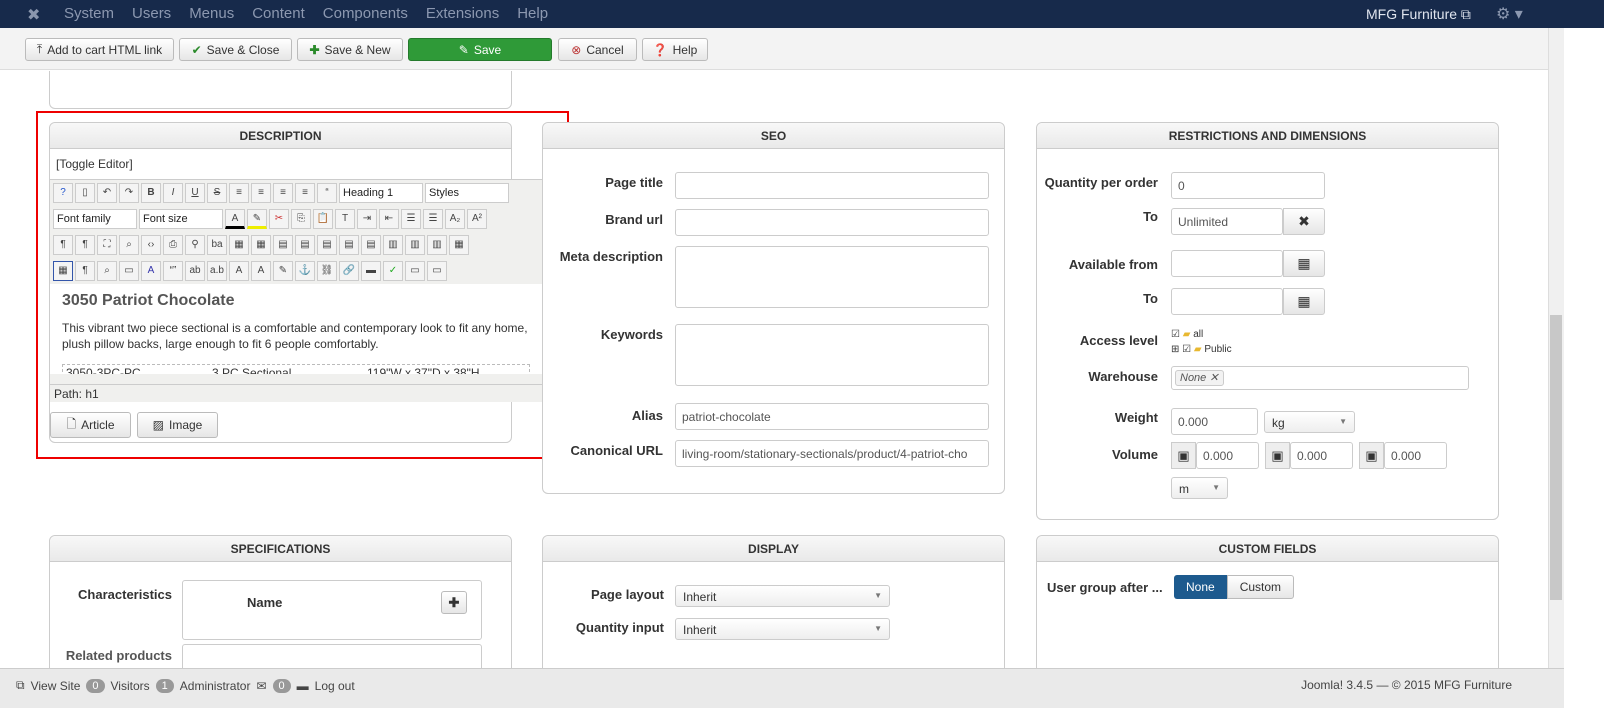 This screenshot has height=708, width=1604. Describe the element at coordinates (215, 686) in the screenshot. I see `administrator-label: Administrator` at that location.